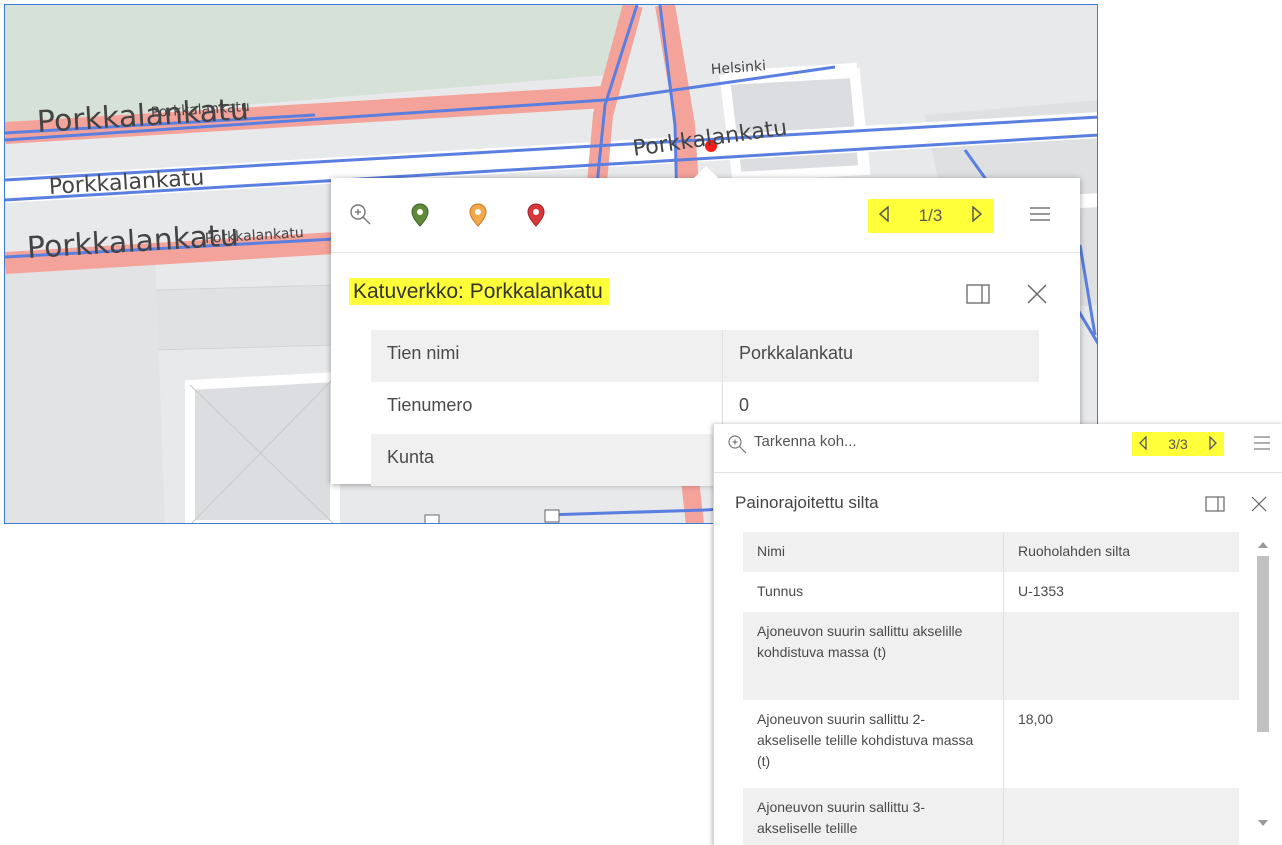 This screenshot has height=845, width=1282. What do you see at coordinates (807, 502) in the screenshot?
I see `popup-title: Painorajoitettu silta` at bounding box center [807, 502].